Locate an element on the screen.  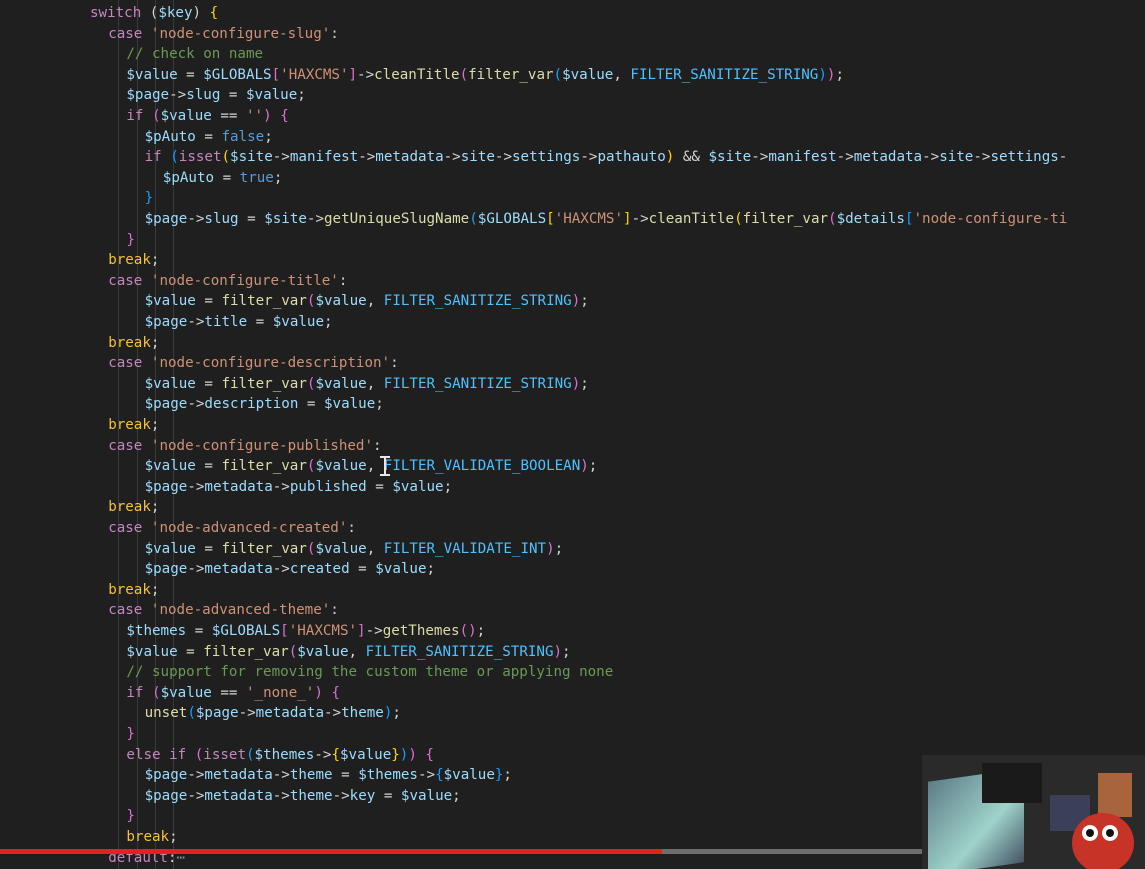
code-line: $page->metadata->published = $value; is located at coordinates (299, 487).